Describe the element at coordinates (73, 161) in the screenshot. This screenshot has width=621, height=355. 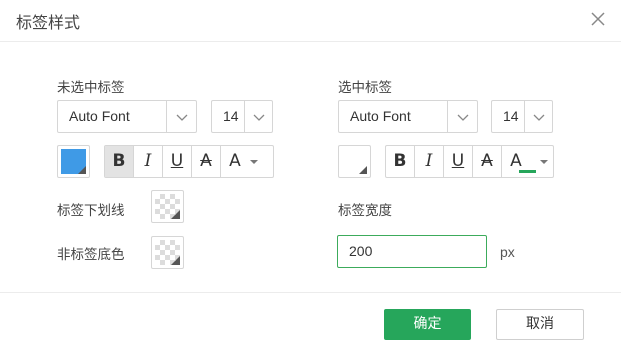
I see `unselected-bg-color-picker` at that location.